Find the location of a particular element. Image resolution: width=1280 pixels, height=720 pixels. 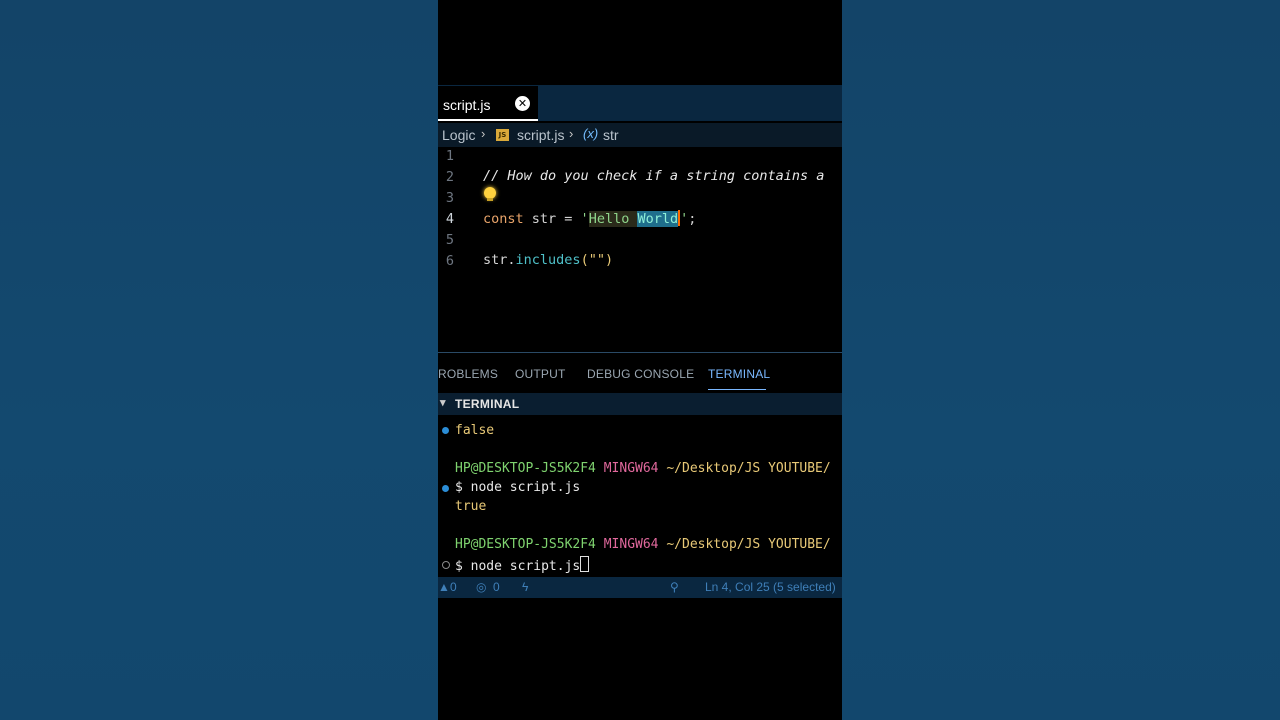

tab-debug-console: DEBUG CONSOLE is located at coordinates (640, 374).